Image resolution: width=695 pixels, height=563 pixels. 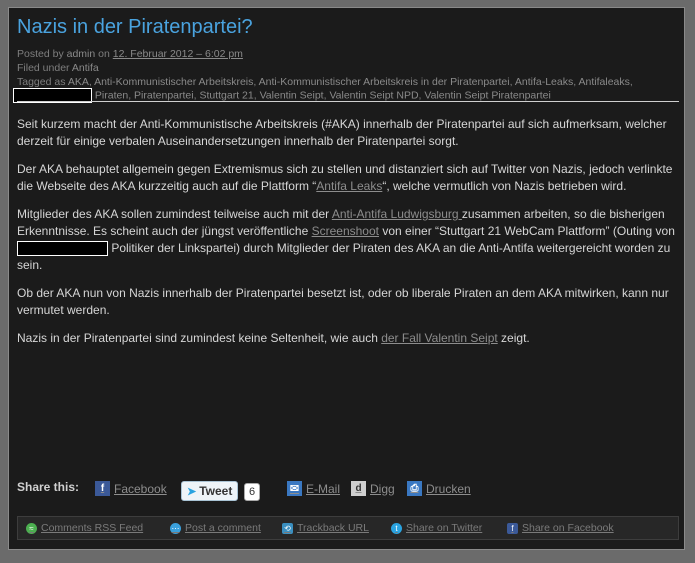 What do you see at coordinates (292, 95) in the screenshot?
I see `tag-link: Valentin Seipt` at bounding box center [292, 95].